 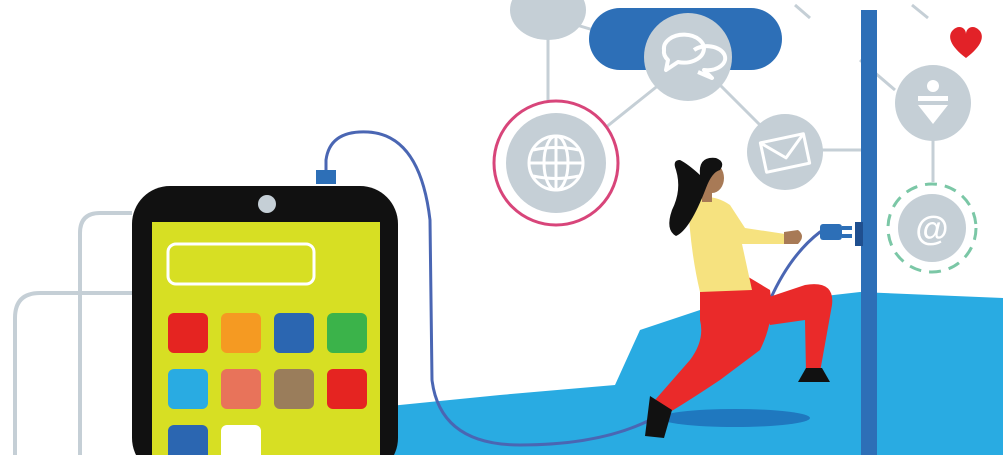 What do you see at coordinates (548, 20) in the screenshot?
I see `network-node-top` at bounding box center [548, 20].